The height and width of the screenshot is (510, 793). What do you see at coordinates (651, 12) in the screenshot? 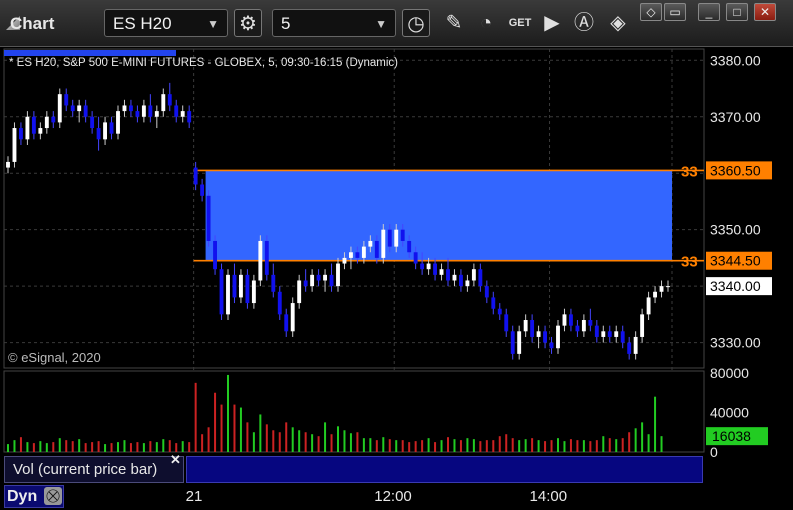
I see `link-tag-button: ◇` at bounding box center [651, 12].